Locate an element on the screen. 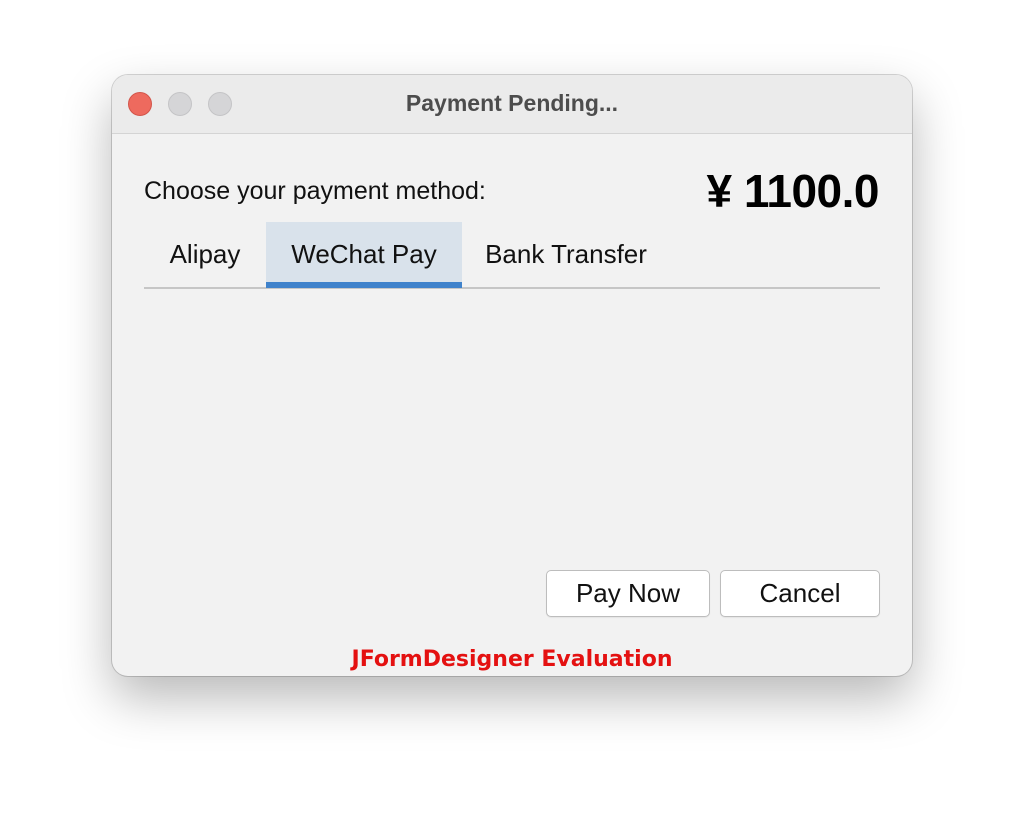 The width and height of the screenshot is (1024, 824). payment-method-tabs: Alipay WeChat Pay Bank Transfer is located at coordinates (512, 255).